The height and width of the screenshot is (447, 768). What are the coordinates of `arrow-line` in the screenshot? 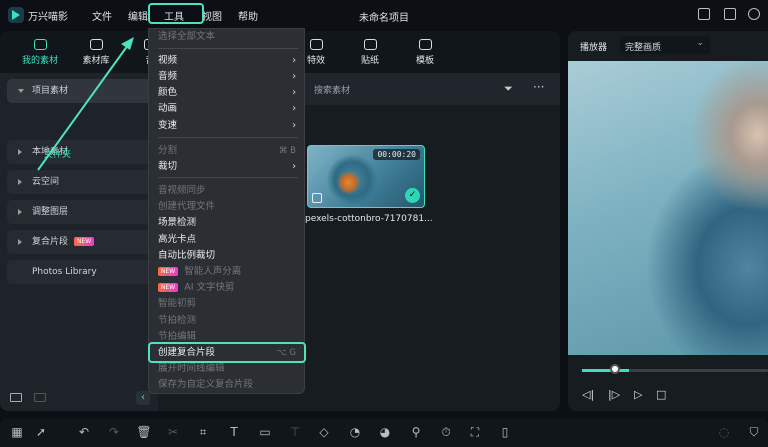 It's located at (83, 107).